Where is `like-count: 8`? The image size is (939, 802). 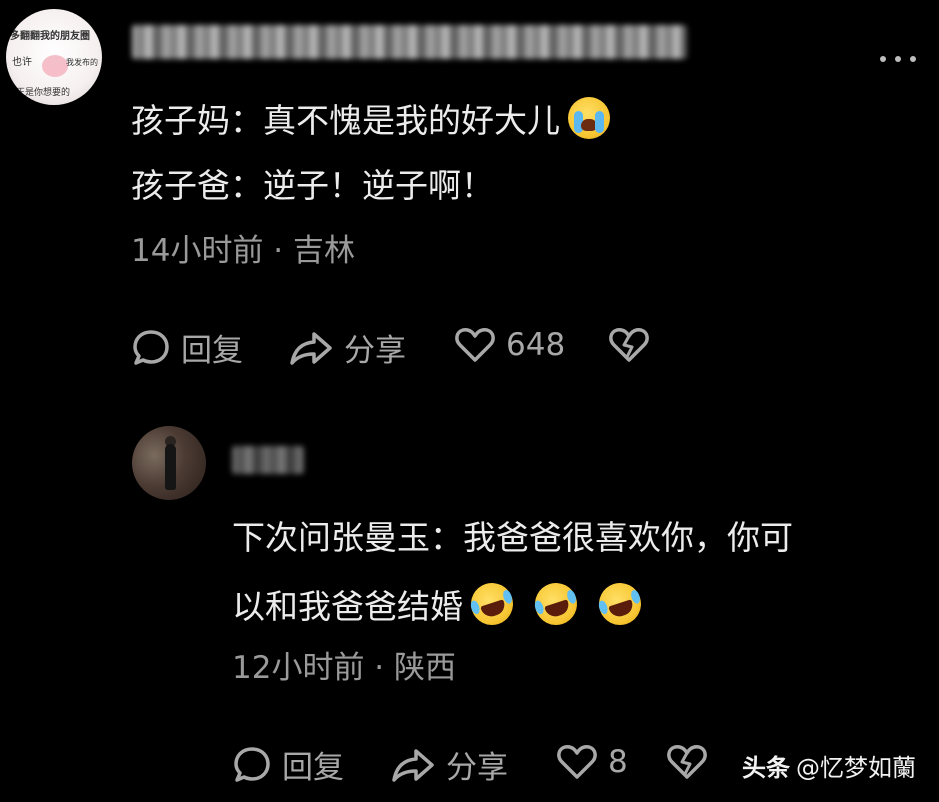
like-count: 8 is located at coordinates (618, 762).